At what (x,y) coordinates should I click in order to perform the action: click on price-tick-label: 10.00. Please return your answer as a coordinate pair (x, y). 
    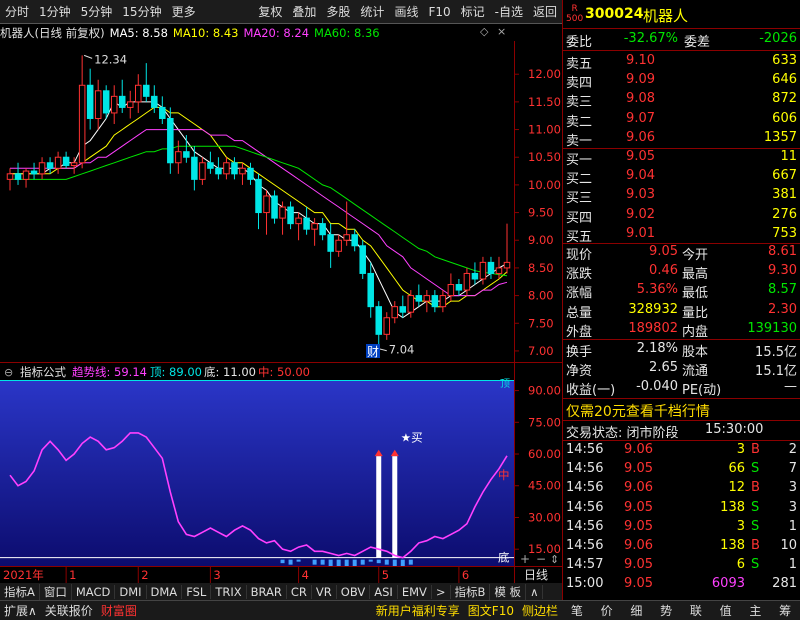
    Looking at the image, I should click on (544, 185).